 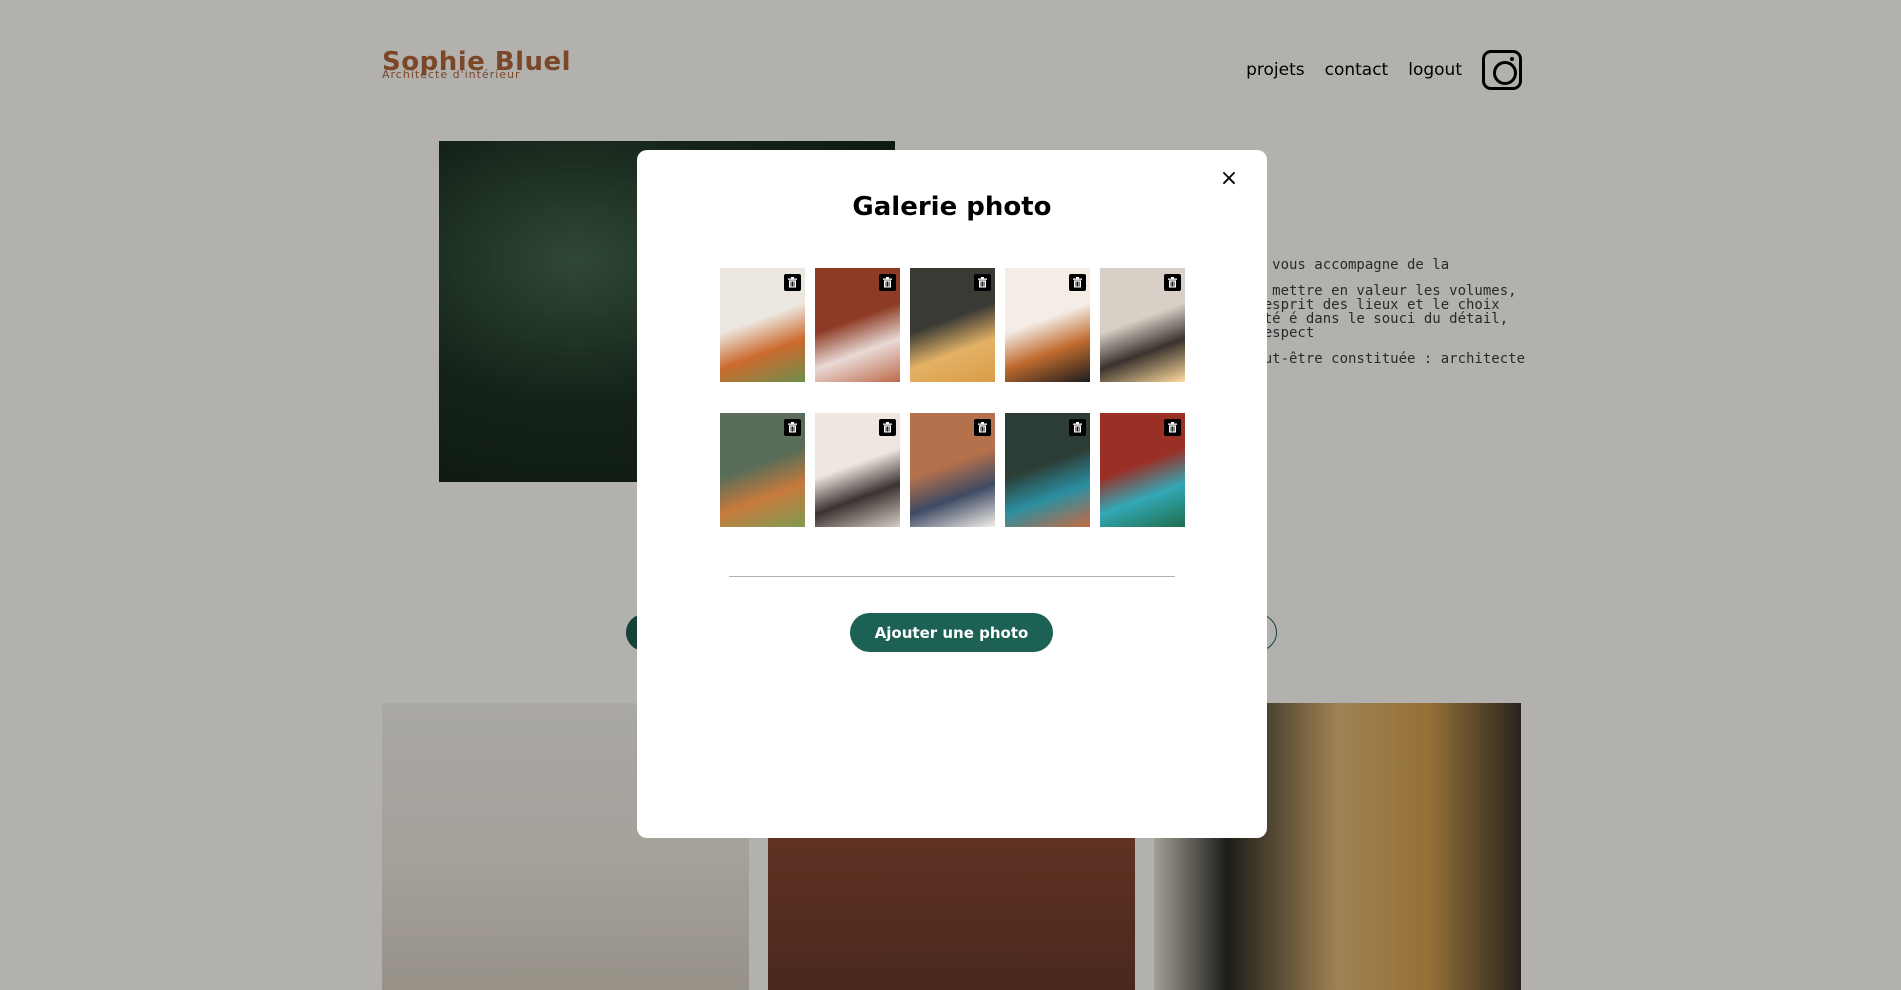 What do you see at coordinates (951, 632) in the screenshot?
I see `add-photo-button: Ajouter une photo` at bounding box center [951, 632].